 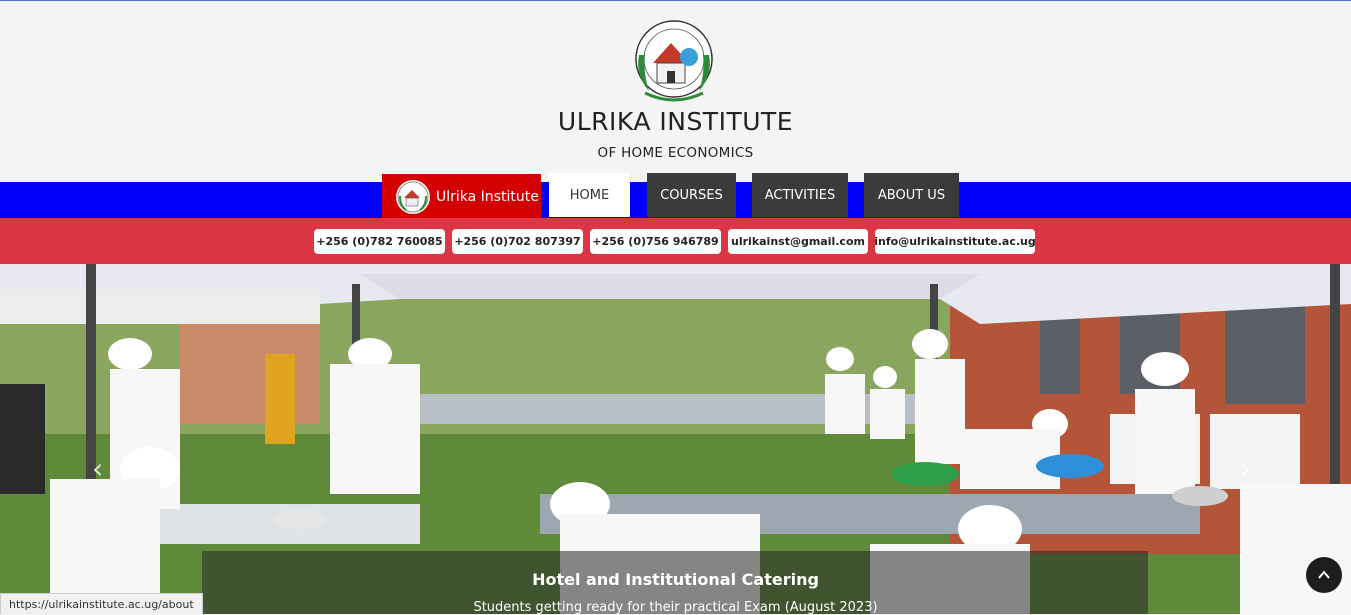 What do you see at coordinates (674, 60) in the screenshot?
I see `institute-crest-icon` at bounding box center [674, 60].